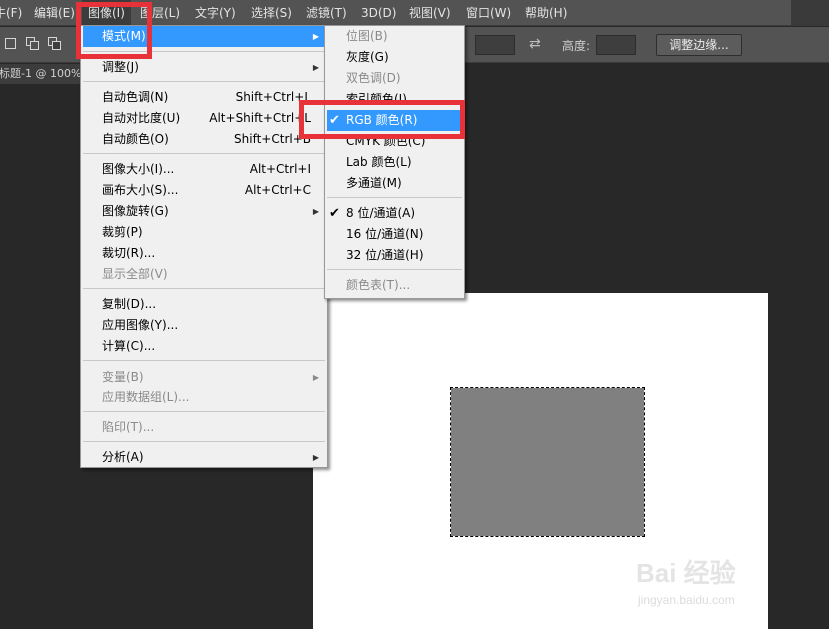  What do you see at coordinates (56, 44) in the screenshot?
I see `subtract-selection-icon` at bounding box center [56, 44].